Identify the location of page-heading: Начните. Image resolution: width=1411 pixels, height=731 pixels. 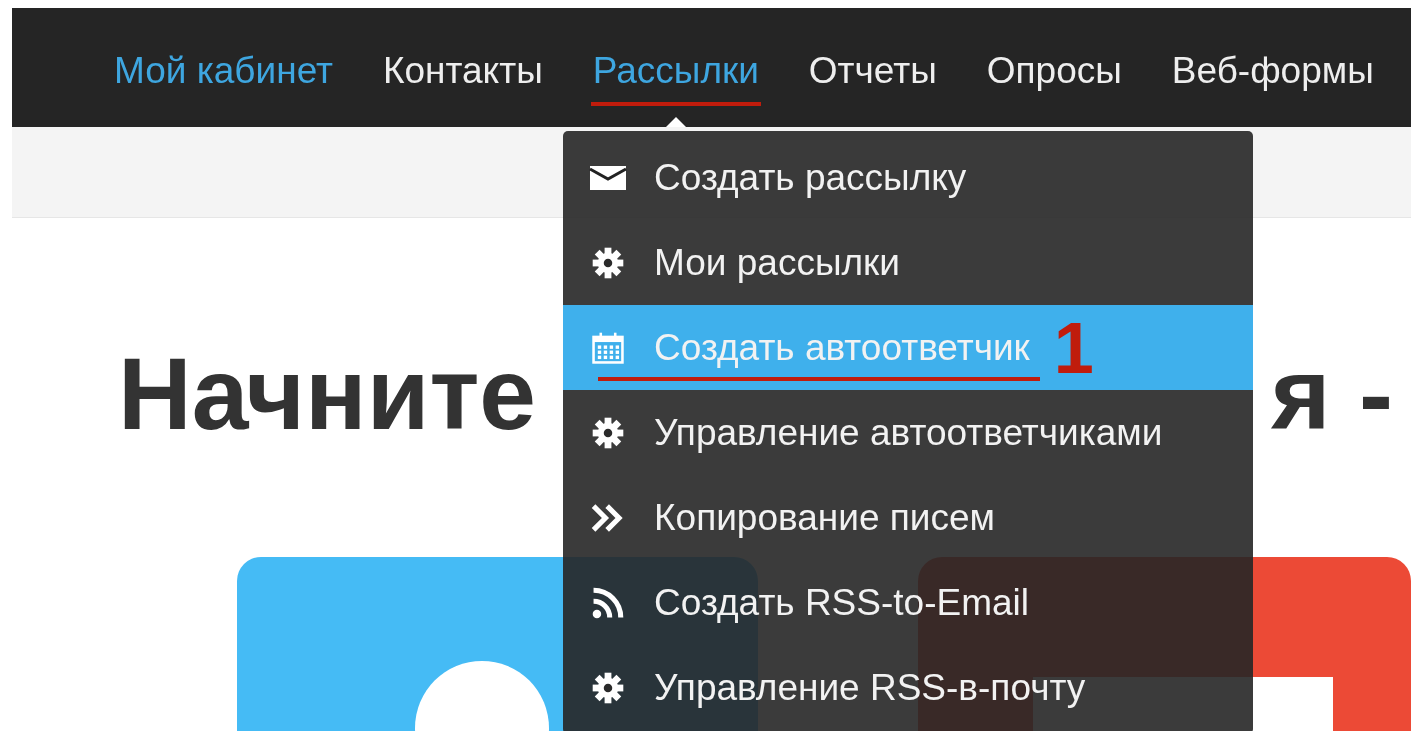
(327, 394).